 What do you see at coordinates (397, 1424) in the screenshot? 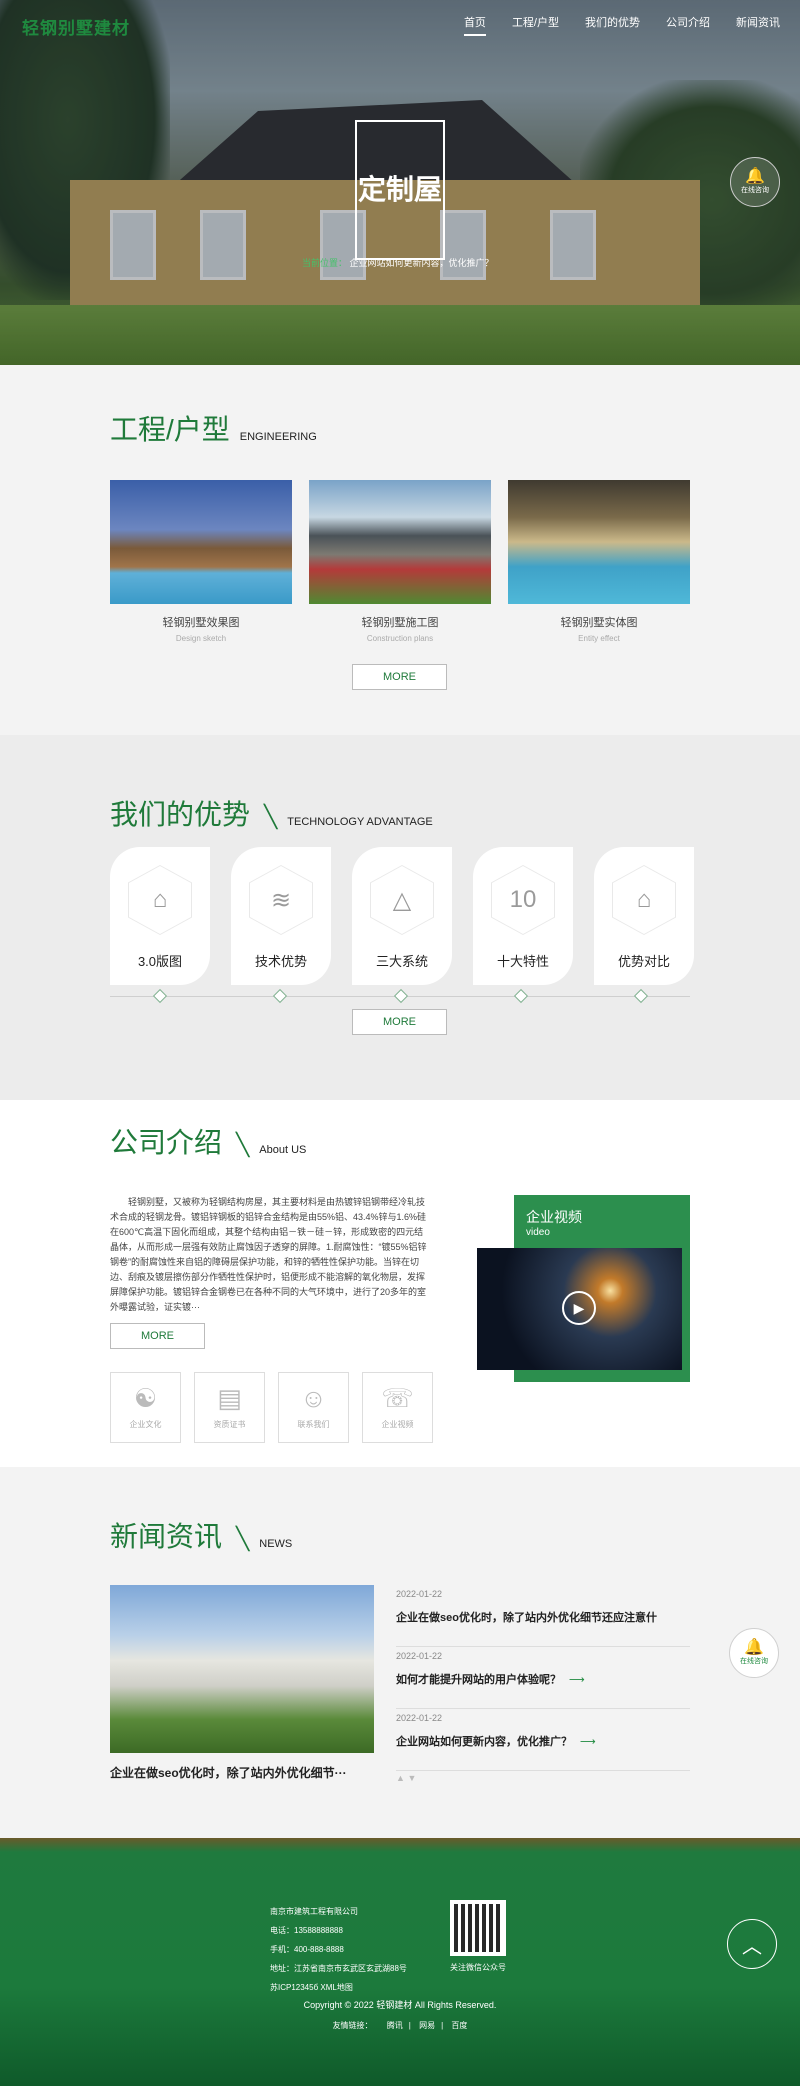
I see `quick-link-label: 企业视频` at bounding box center [397, 1424].